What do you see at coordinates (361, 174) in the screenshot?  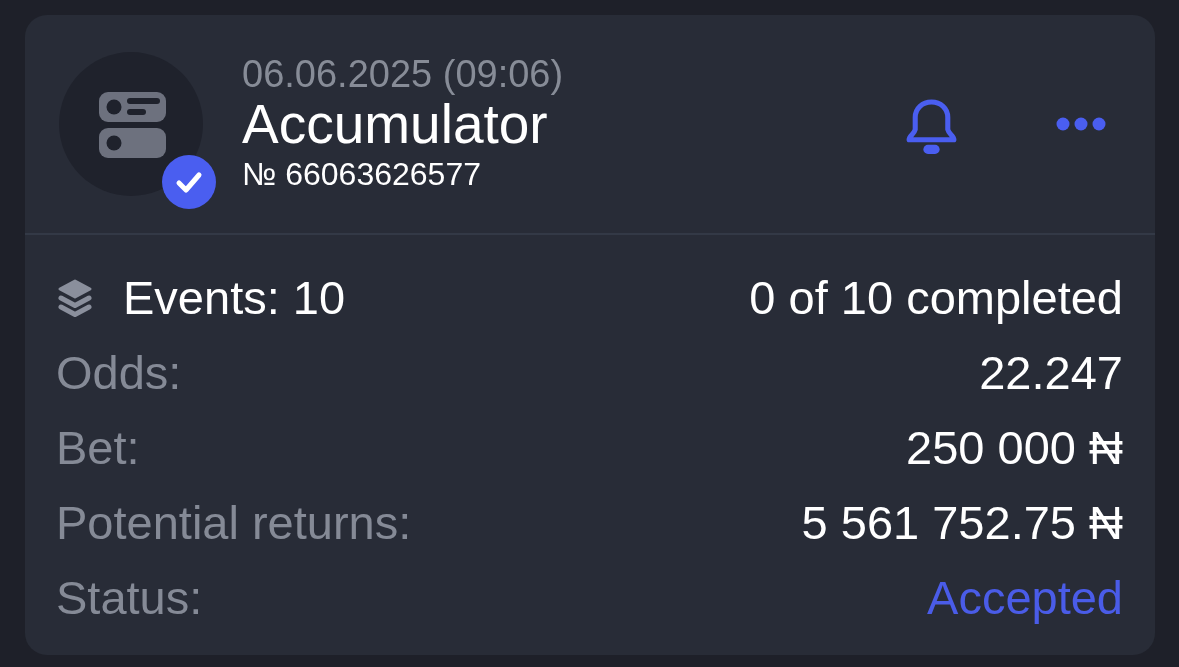 I see `bet-number: № 66063626577` at bounding box center [361, 174].